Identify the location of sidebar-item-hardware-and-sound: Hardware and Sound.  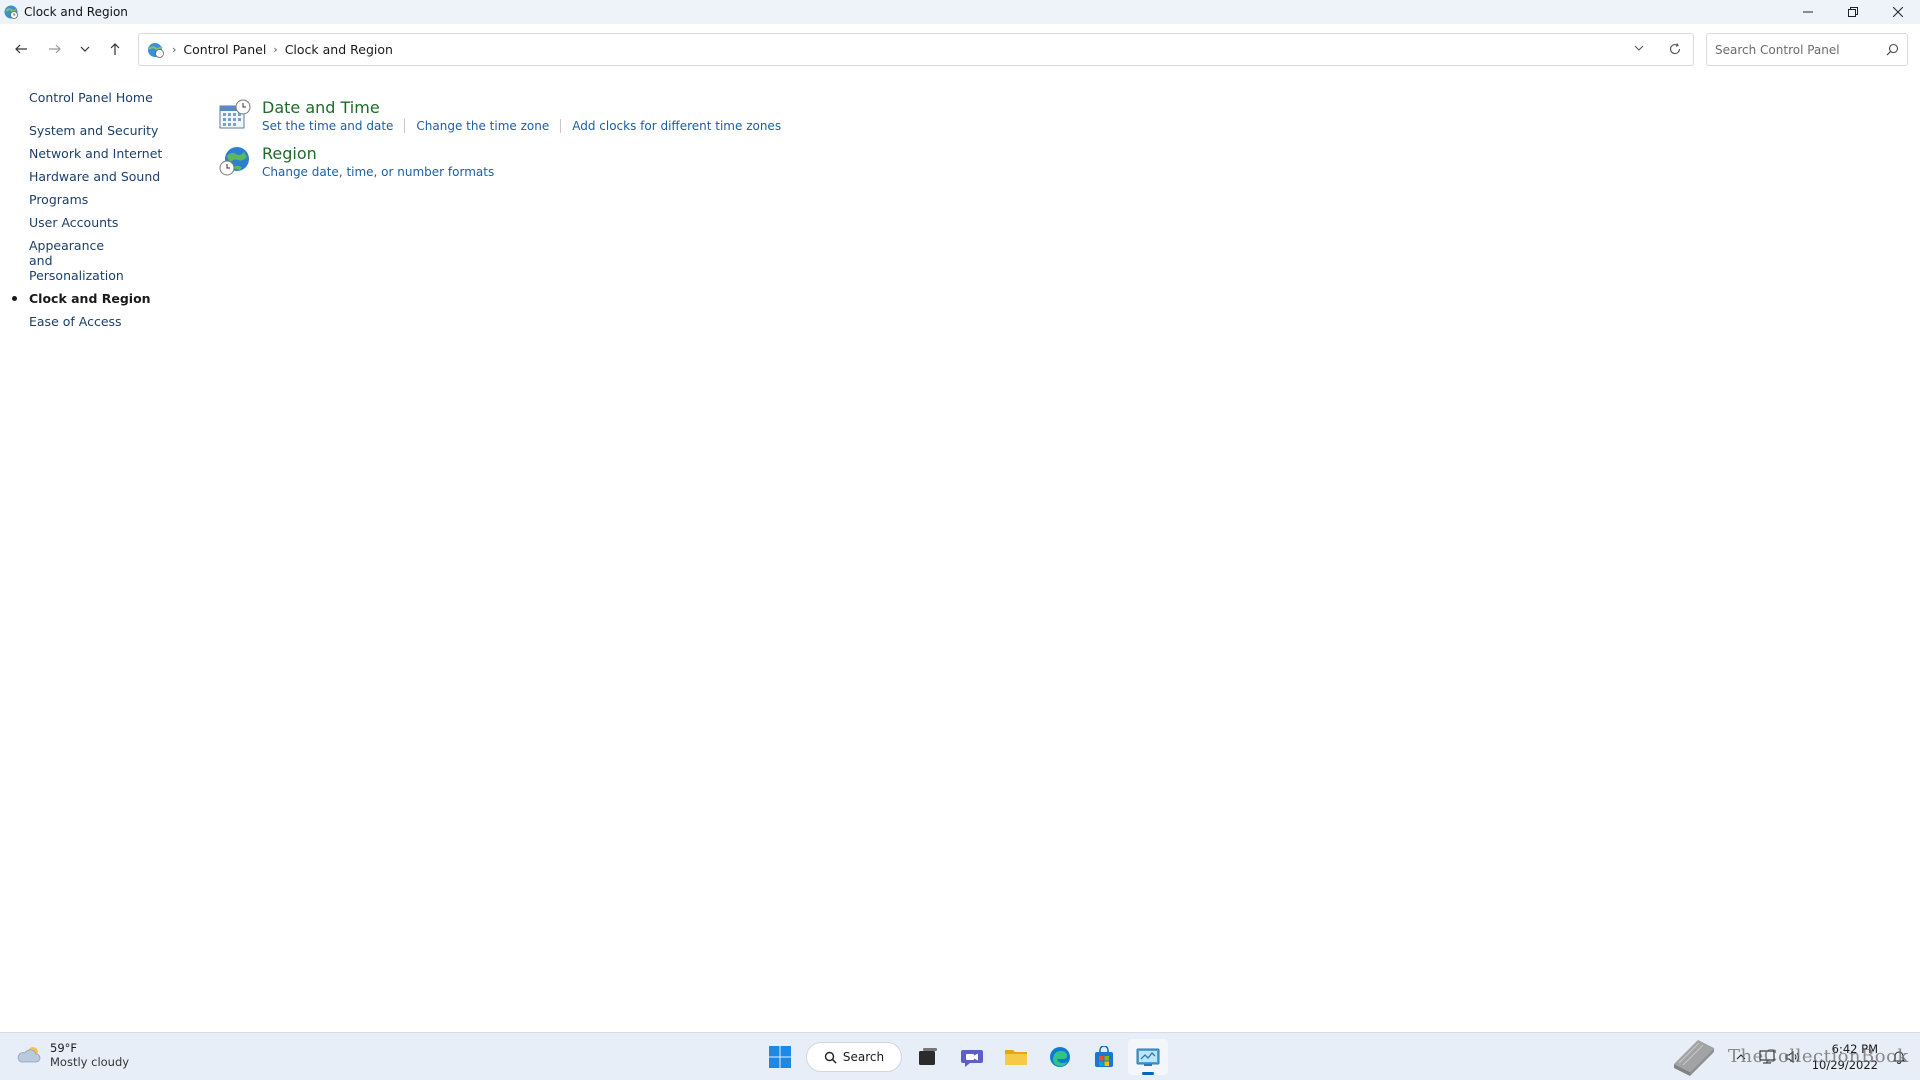
(104, 176).